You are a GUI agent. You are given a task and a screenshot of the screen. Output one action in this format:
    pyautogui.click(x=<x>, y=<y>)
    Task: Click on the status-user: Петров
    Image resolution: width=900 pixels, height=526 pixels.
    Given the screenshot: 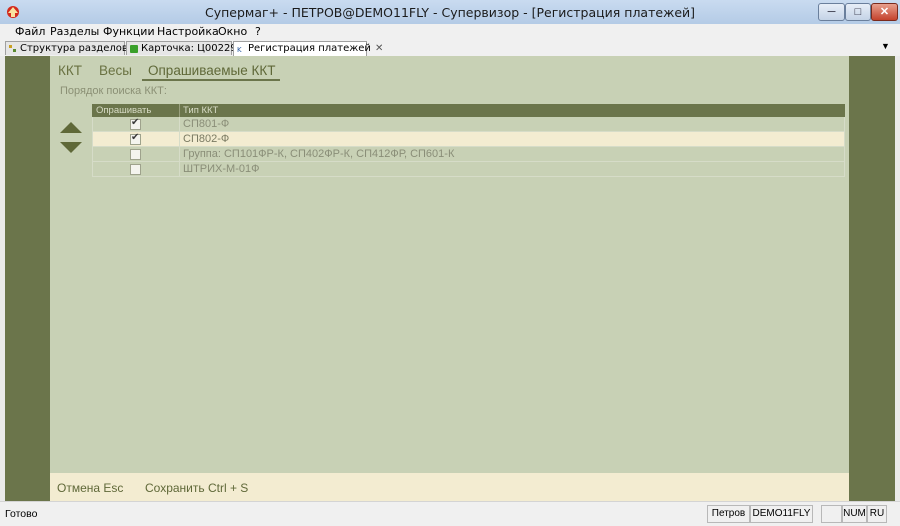 What is the action you would take?
    pyautogui.click(x=728, y=514)
    